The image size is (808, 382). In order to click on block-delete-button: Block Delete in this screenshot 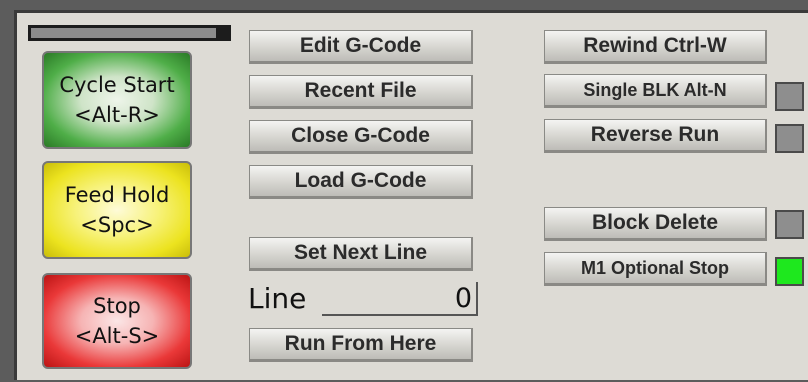, I will do `click(655, 224)`.